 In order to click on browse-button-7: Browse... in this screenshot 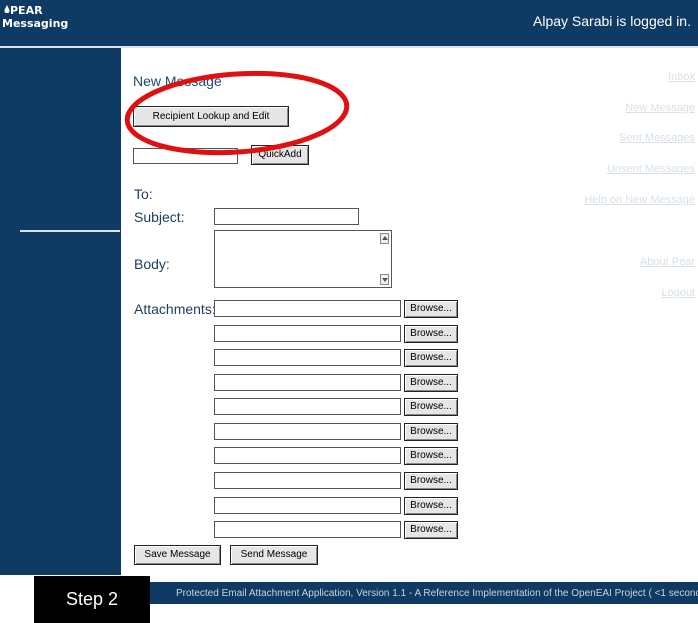, I will do `click(431, 456)`.